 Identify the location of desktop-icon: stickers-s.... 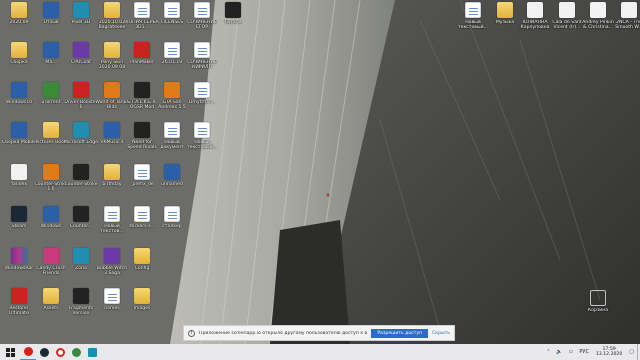
(142, 225).